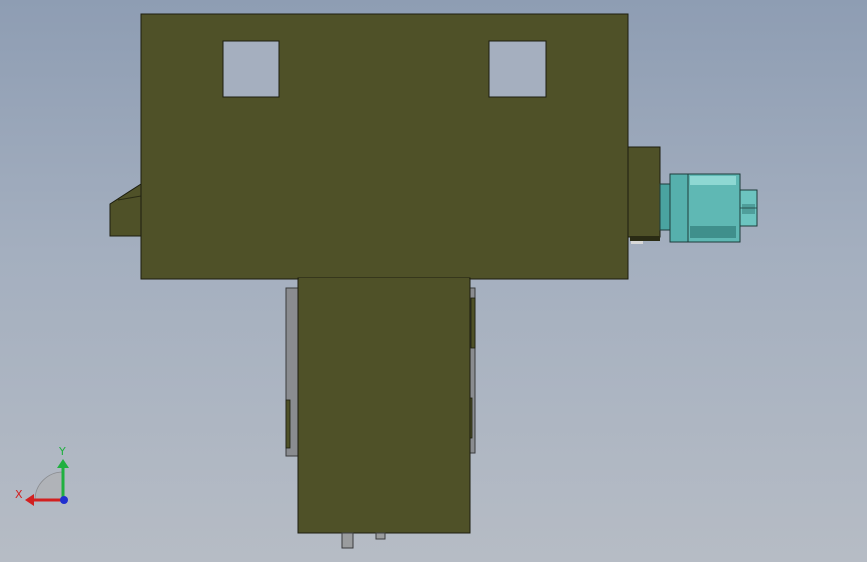 The image size is (867, 562). Describe the element at coordinates (517, 69) in the screenshot. I see `right-window-cutout` at that location.